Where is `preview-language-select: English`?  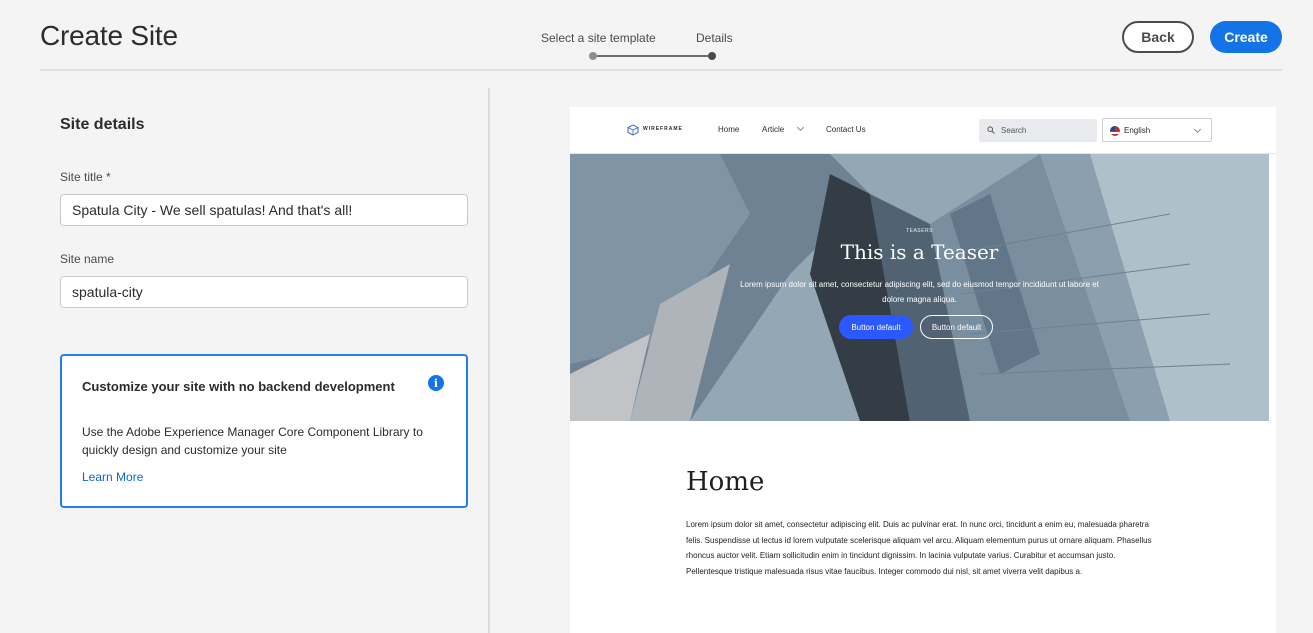
preview-language-select: English is located at coordinates (1157, 130).